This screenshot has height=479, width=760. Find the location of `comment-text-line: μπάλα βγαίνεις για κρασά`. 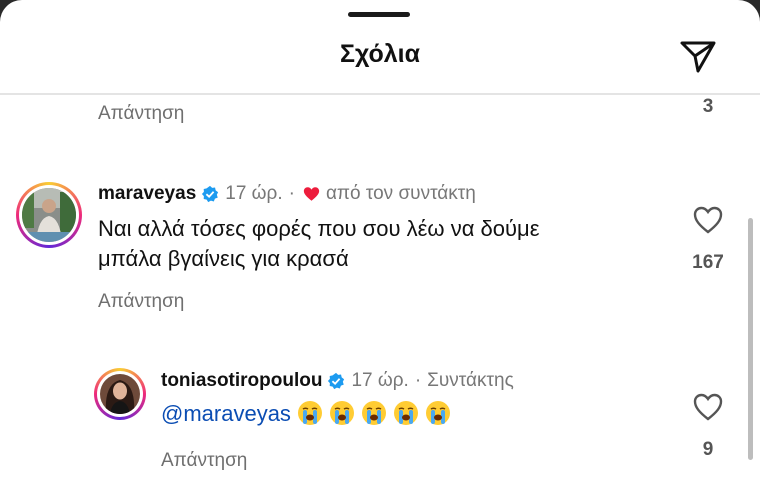

comment-text-line: μπάλα βγαίνεις για κρασά is located at coordinates (223, 258).